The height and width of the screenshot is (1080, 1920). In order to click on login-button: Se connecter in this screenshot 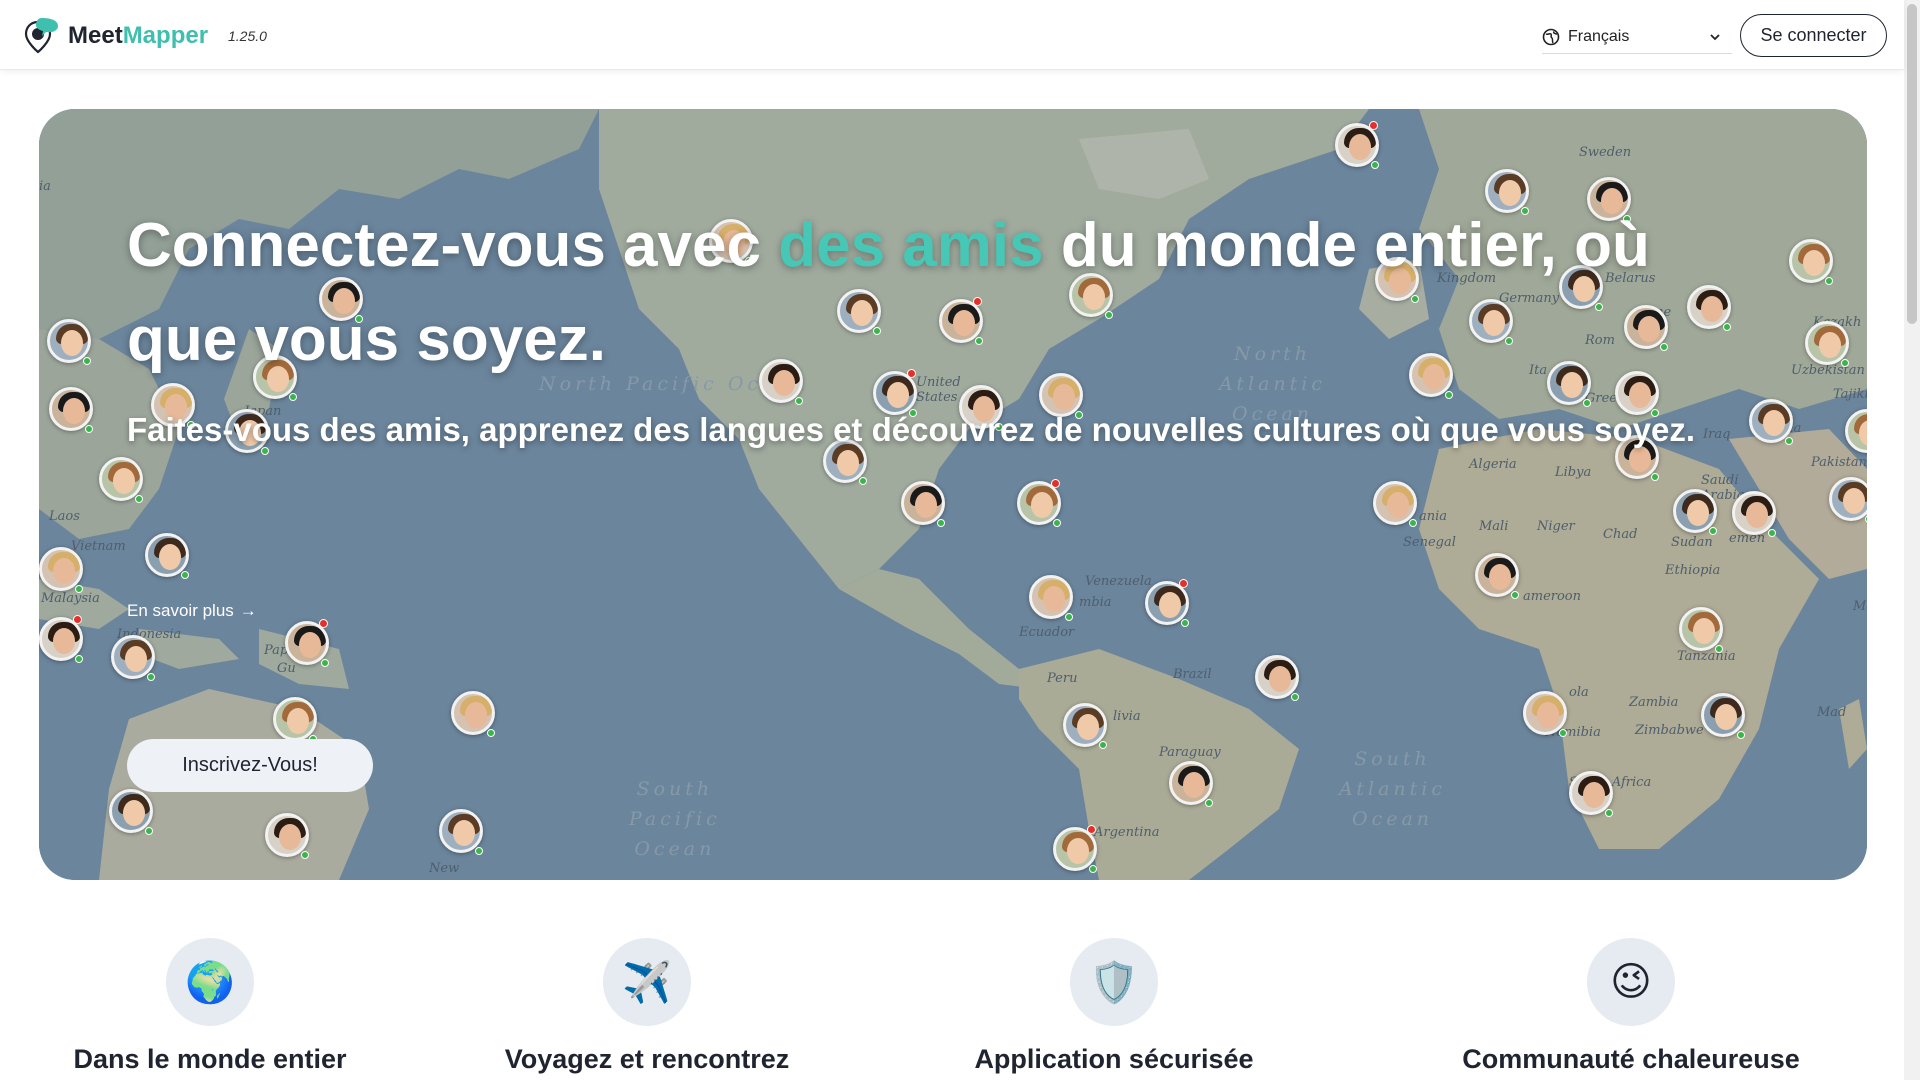, I will do `click(1813, 35)`.